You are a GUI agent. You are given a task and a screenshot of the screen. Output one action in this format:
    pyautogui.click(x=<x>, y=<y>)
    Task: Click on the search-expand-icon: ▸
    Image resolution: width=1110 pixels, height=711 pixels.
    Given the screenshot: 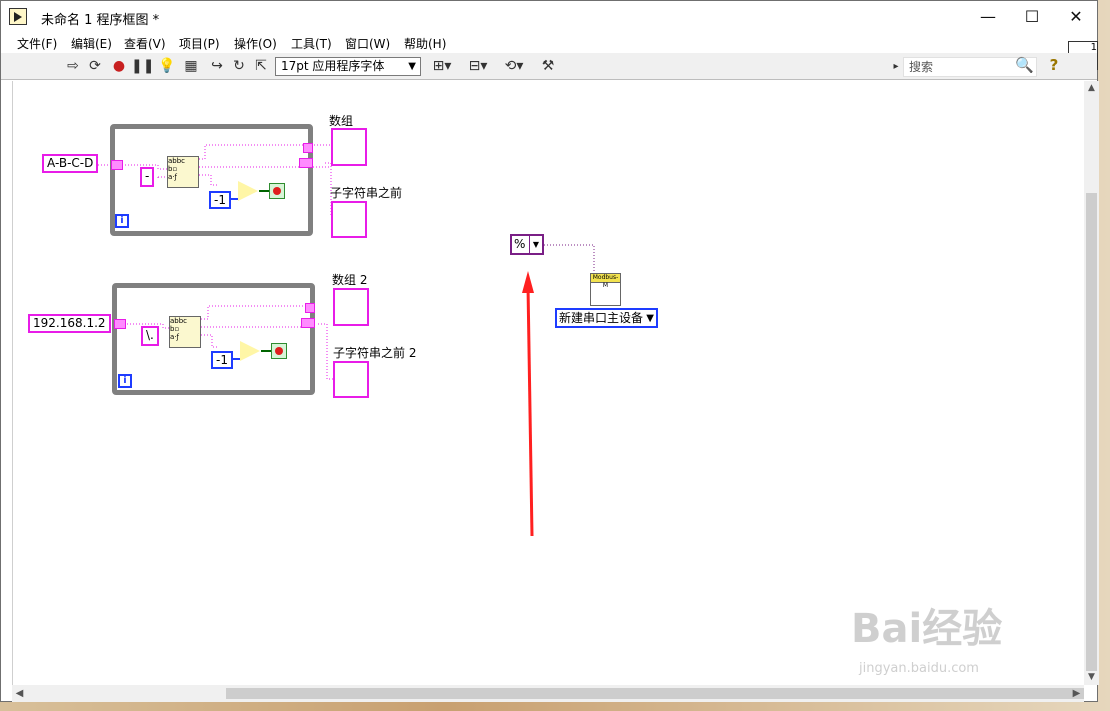 What is the action you would take?
    pyautogui.click(x=896, y=66)
    